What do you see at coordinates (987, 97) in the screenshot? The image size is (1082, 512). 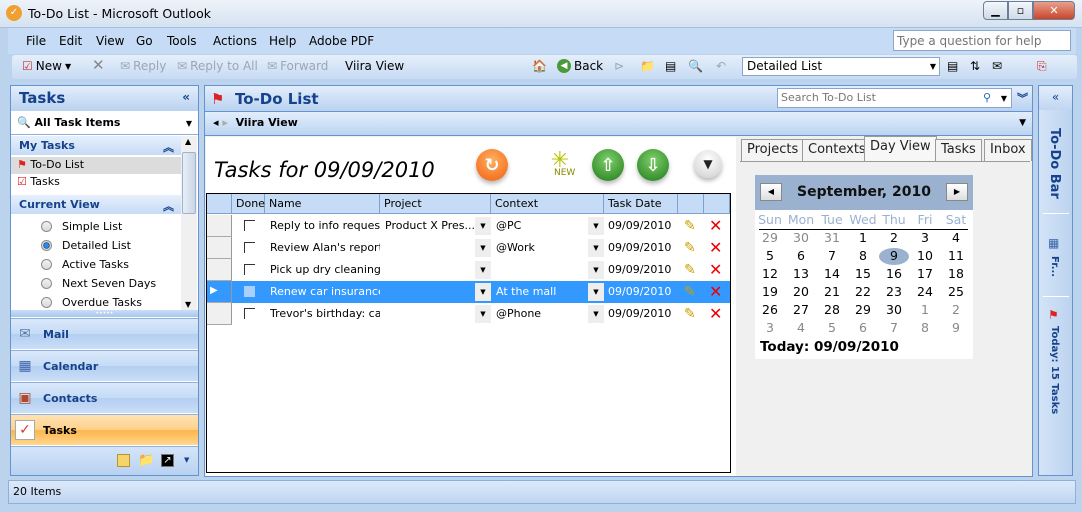 I see `search-icon: ⚲` at bounding box center [987, 97].